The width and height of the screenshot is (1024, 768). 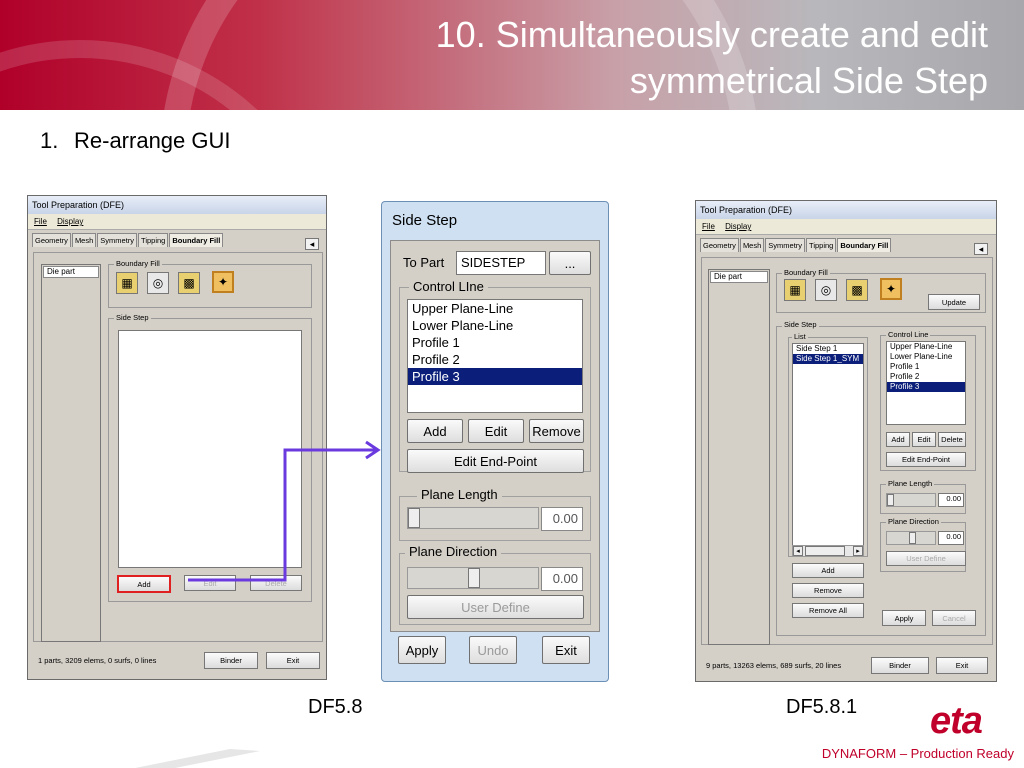 What do you see at coordinates (501, 263) in the screenshot?
I see `to-part-field: SIDESTEP` at bounding box center [501, 263].